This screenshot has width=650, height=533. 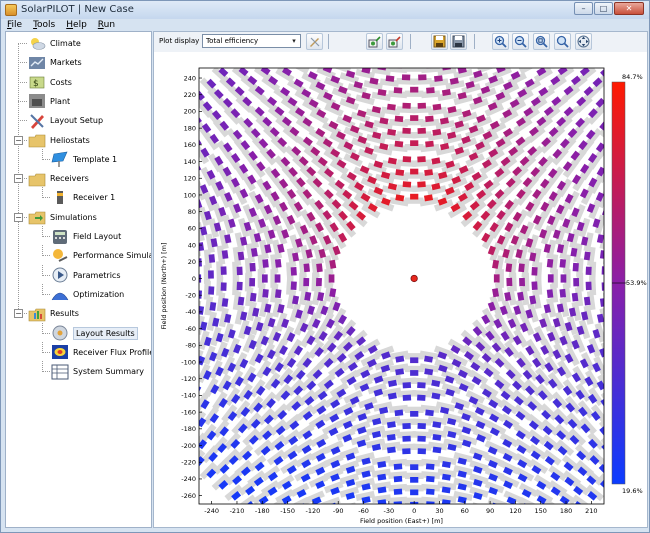 I want to click on sidebar-item-layout-setup: Layout Setup, so click(x=65, y=120).